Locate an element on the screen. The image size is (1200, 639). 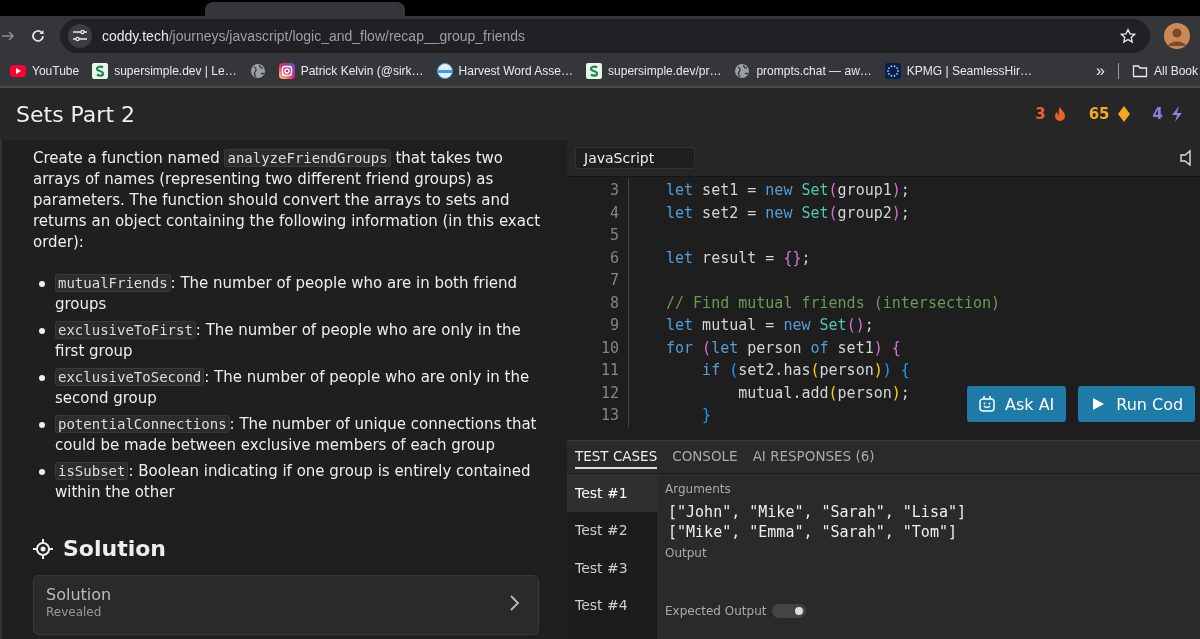
argument-value: ["Mike", "Emma", "Sarah", "Tom"] is located at coordinates (813, 532).